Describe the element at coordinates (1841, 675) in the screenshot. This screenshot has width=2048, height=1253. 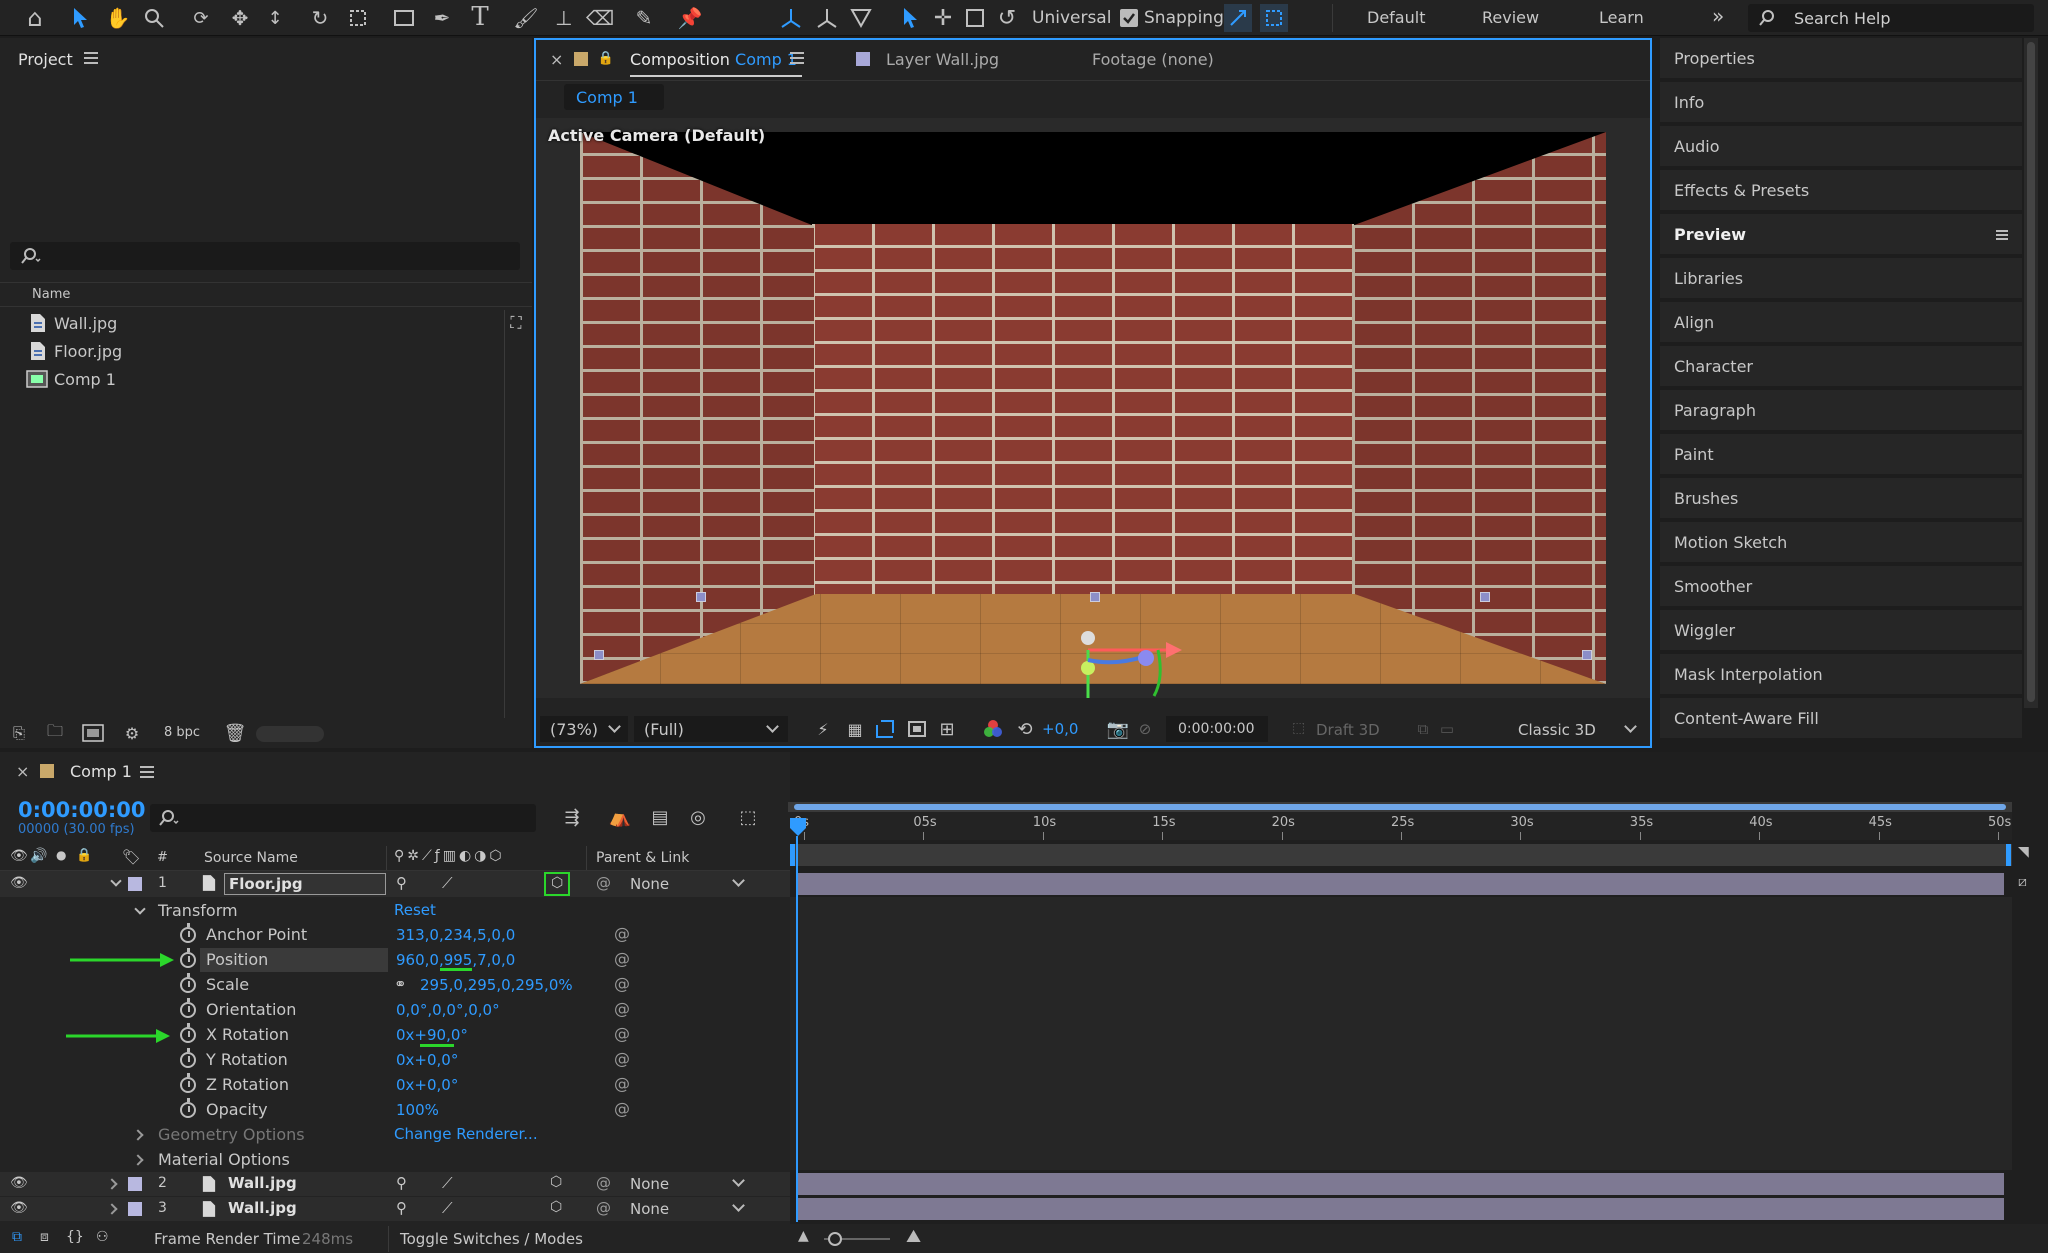
I see `panel-mask-interpolation: Mask Interpolation` at that location.